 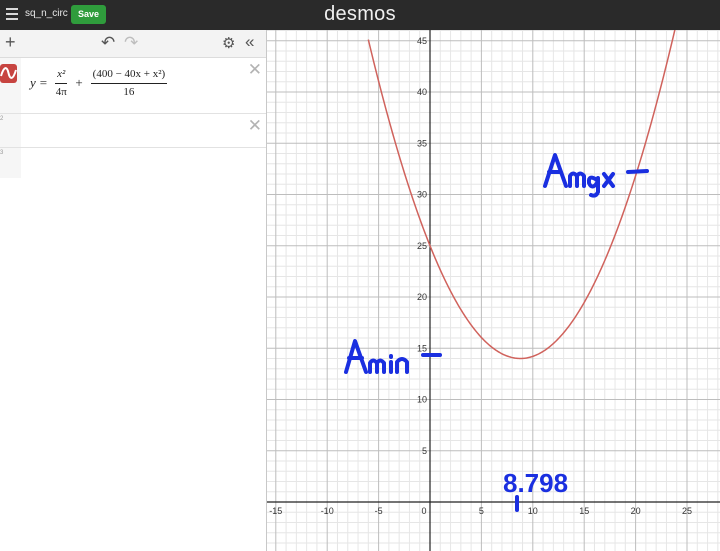 What do you see at coordinates (422, 41) in the screenshot?
I see `y-tick-label: 45` at bounding box center [422, 41].